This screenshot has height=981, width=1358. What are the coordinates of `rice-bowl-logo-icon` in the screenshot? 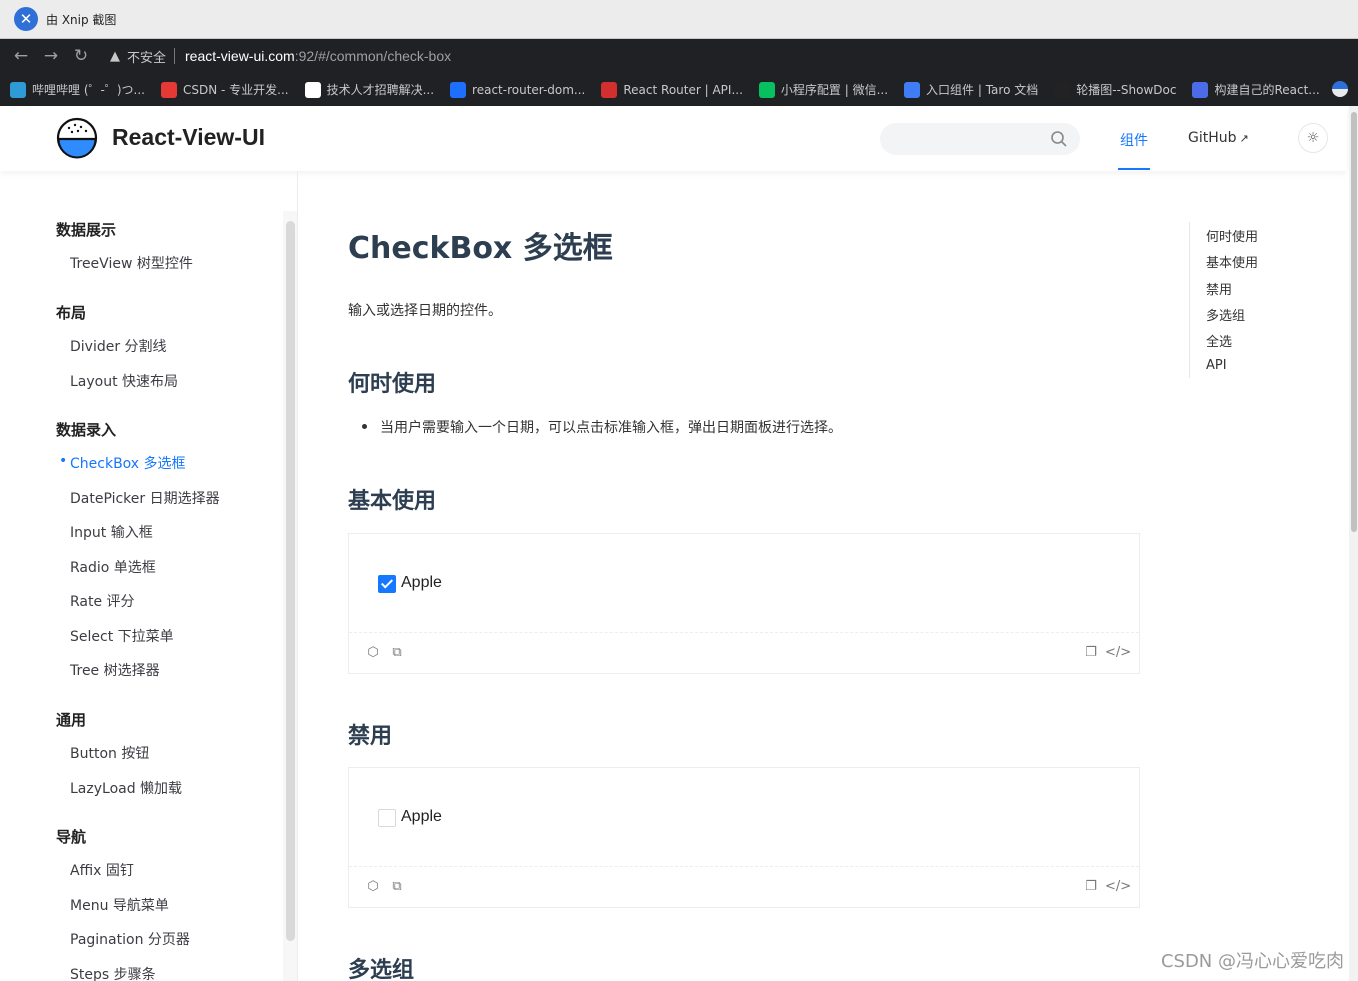 It's located at (77, 138).